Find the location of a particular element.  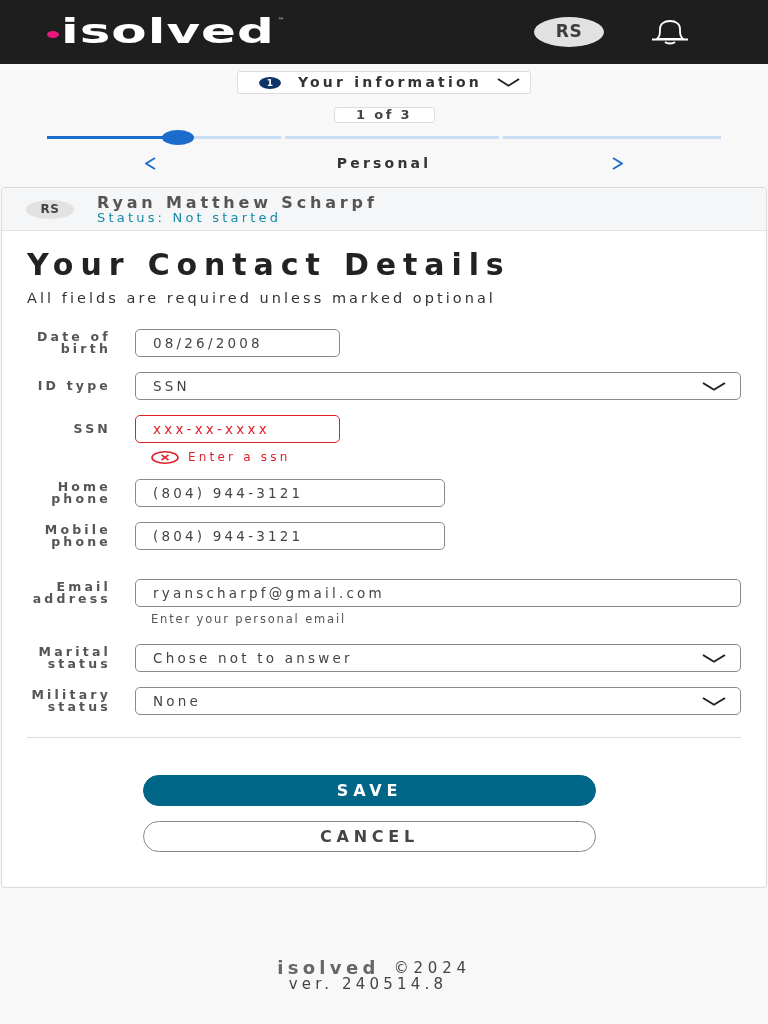

field-label: Military status is located at coordinates (70, 701).